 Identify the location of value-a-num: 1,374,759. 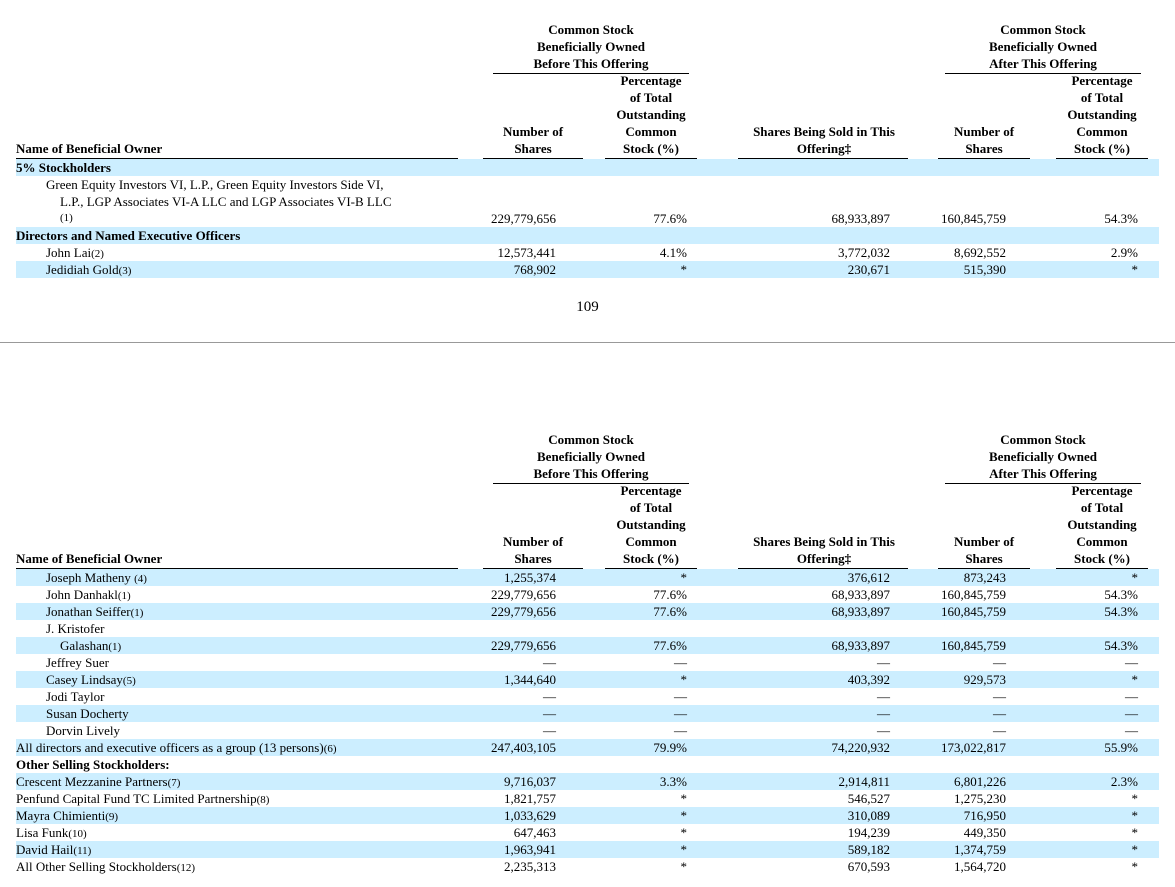
(980, 849).